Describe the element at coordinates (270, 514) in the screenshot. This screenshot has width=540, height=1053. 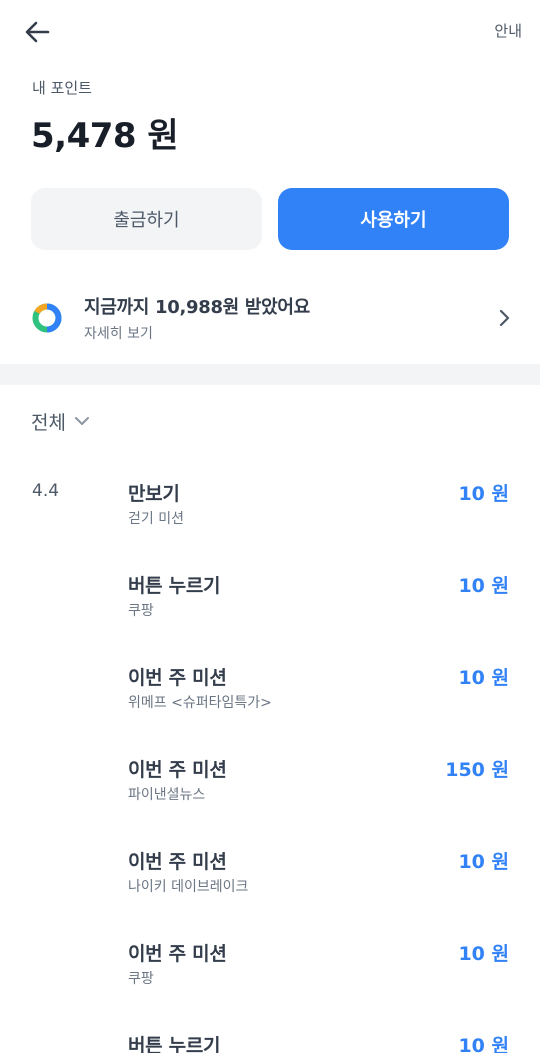
I see `list-item: 만보기 걷기 미션 10 원` at that location.